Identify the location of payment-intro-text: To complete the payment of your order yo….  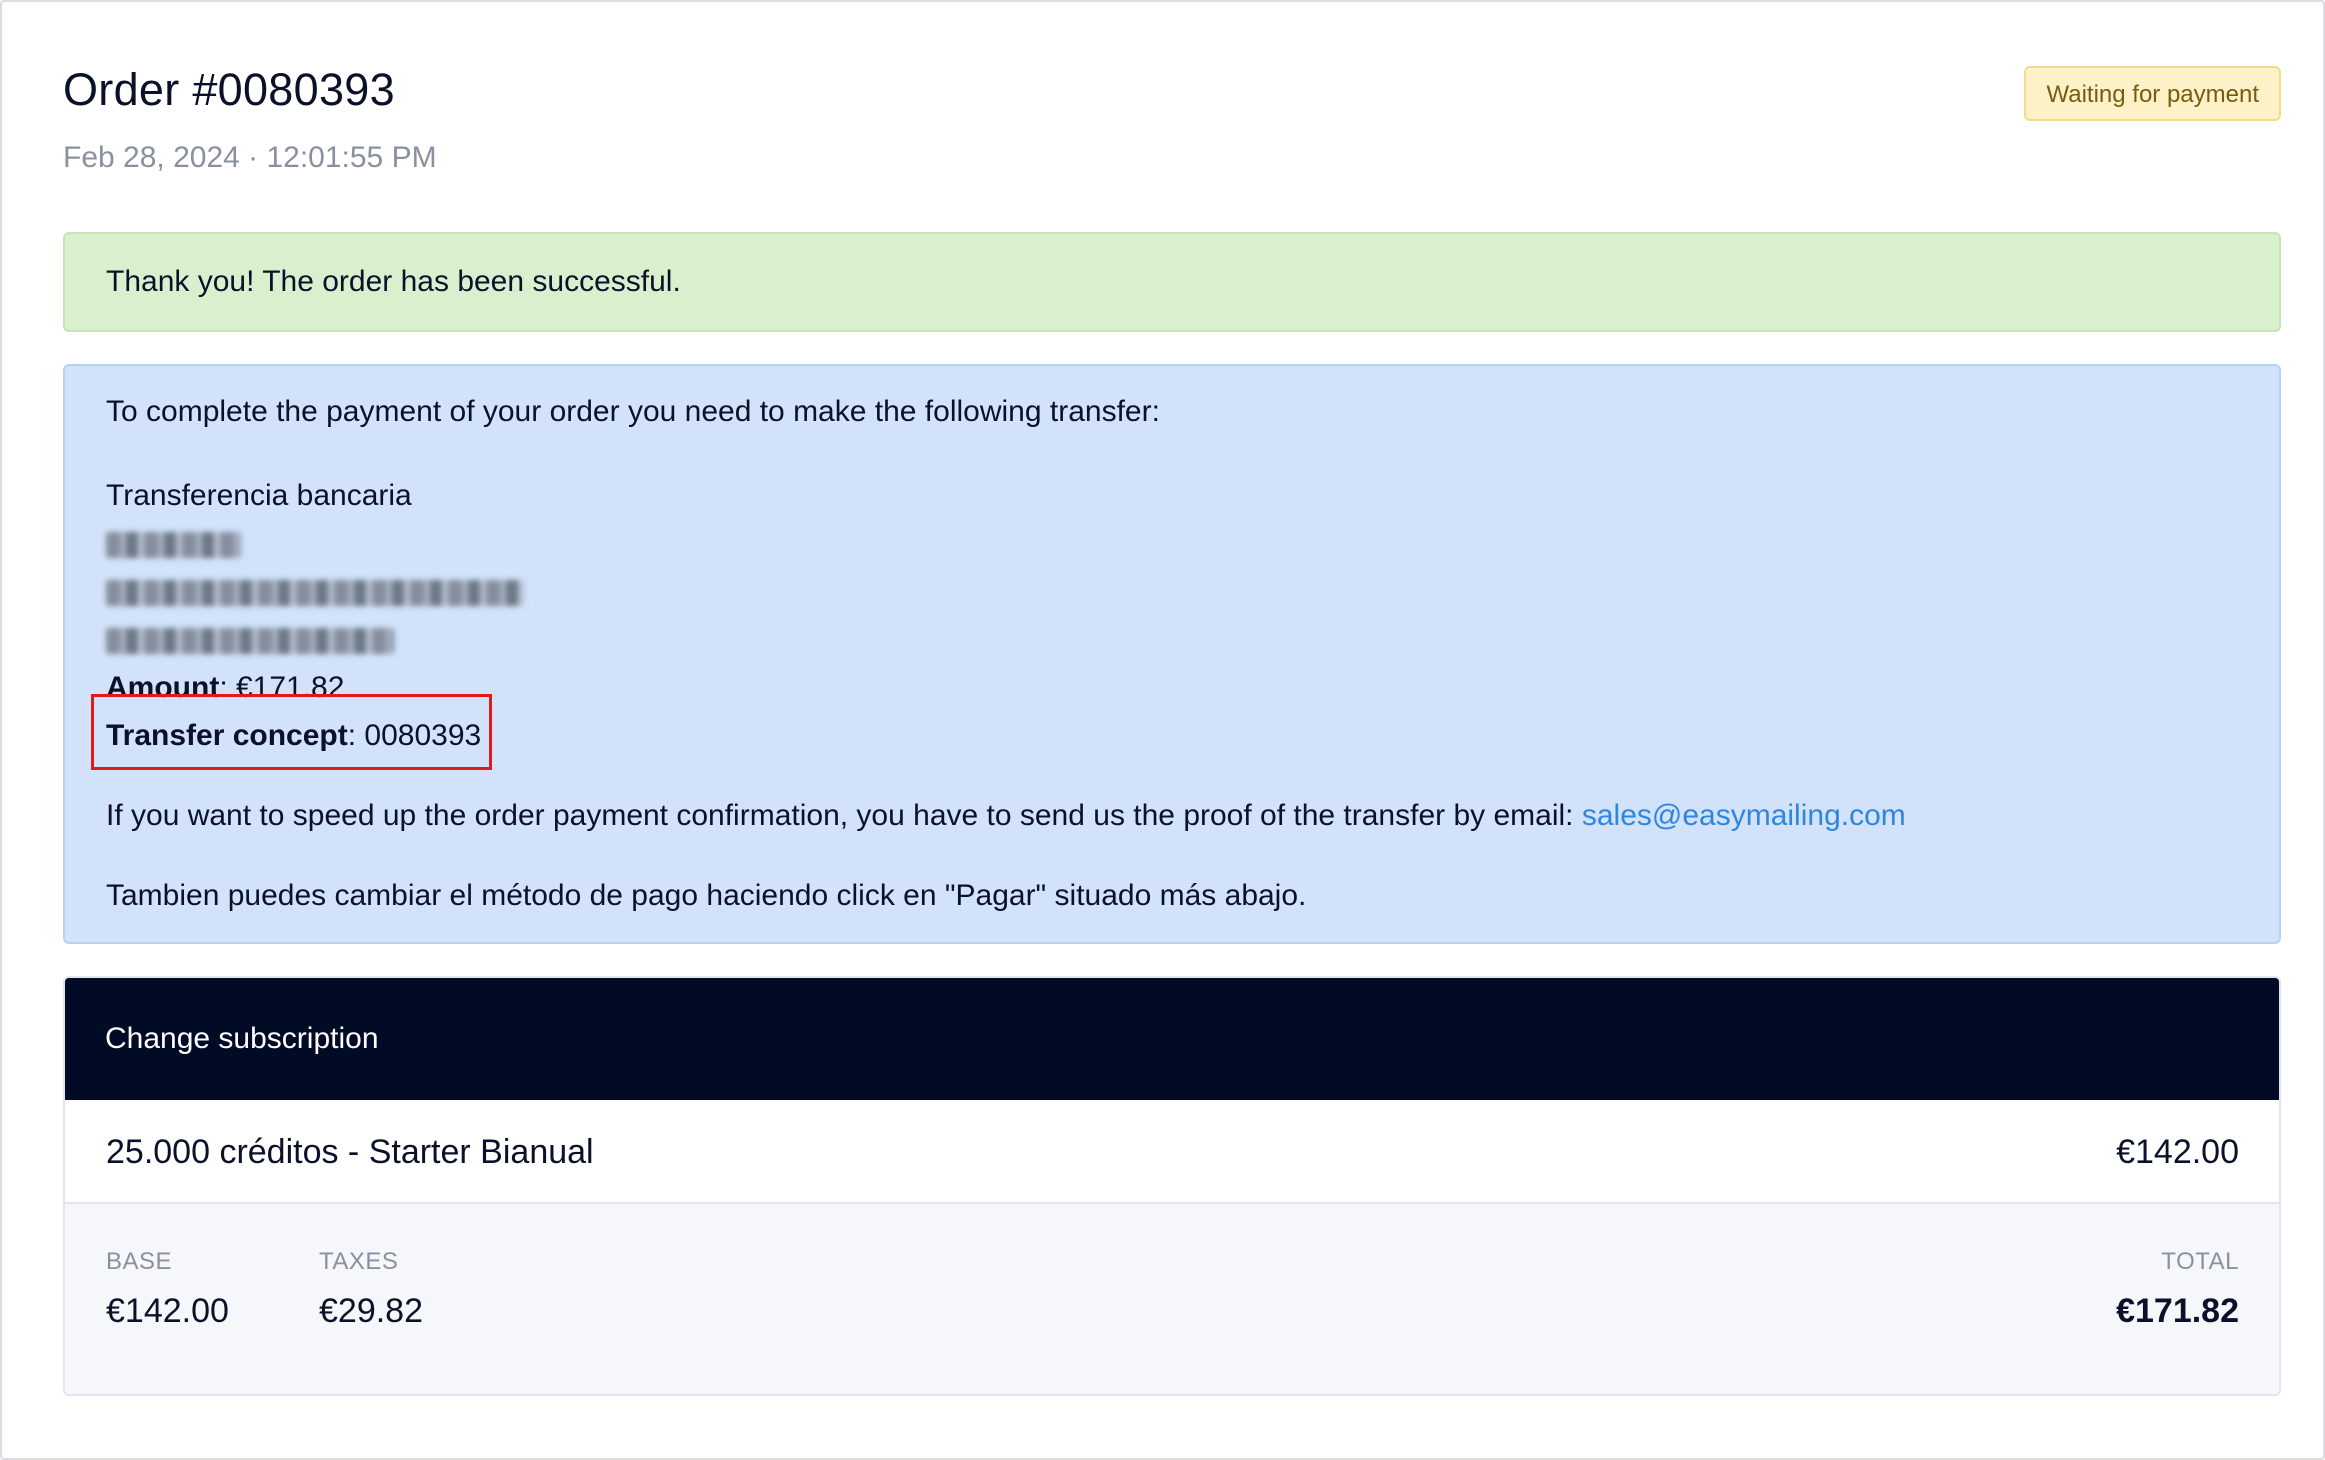
(633, 411).